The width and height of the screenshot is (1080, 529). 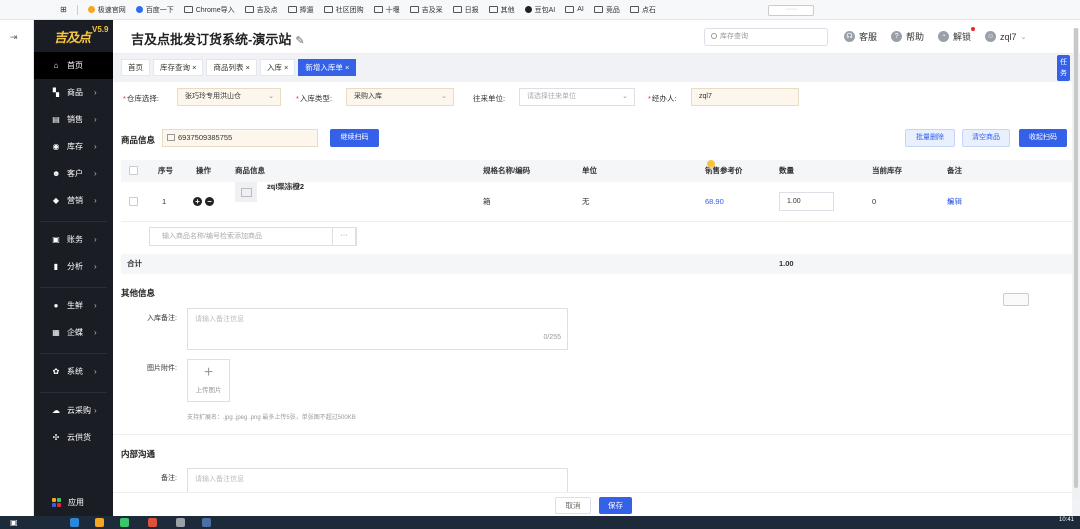 What do you see at coordinates (344, 236) in the screenshot?
I see `more-button: ···` at bounding box center [344, 236].